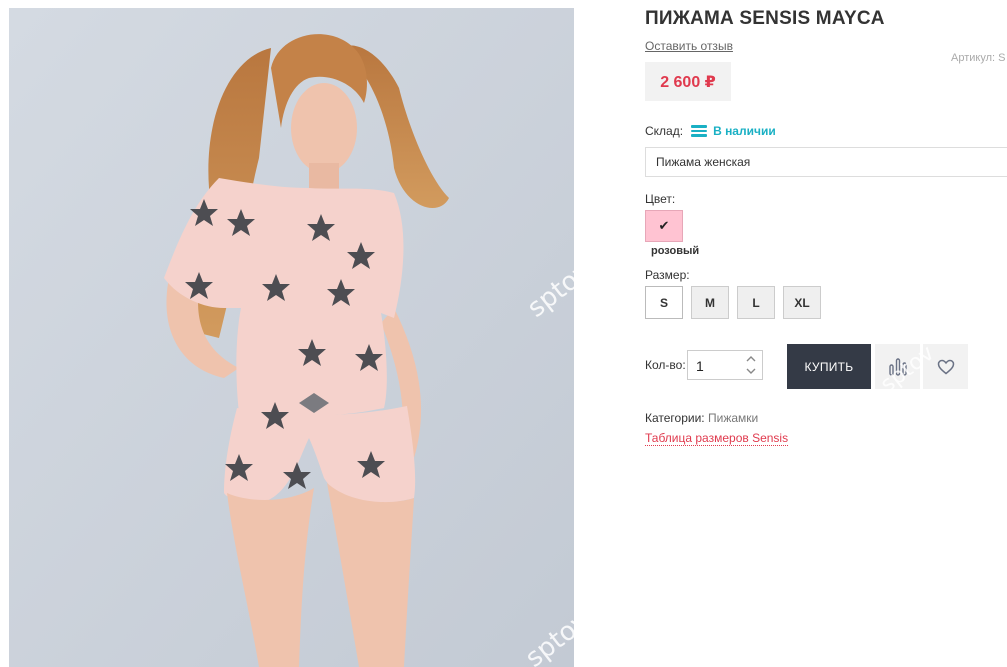  I want to click on categories-label: Категории:, so click(675, 418).